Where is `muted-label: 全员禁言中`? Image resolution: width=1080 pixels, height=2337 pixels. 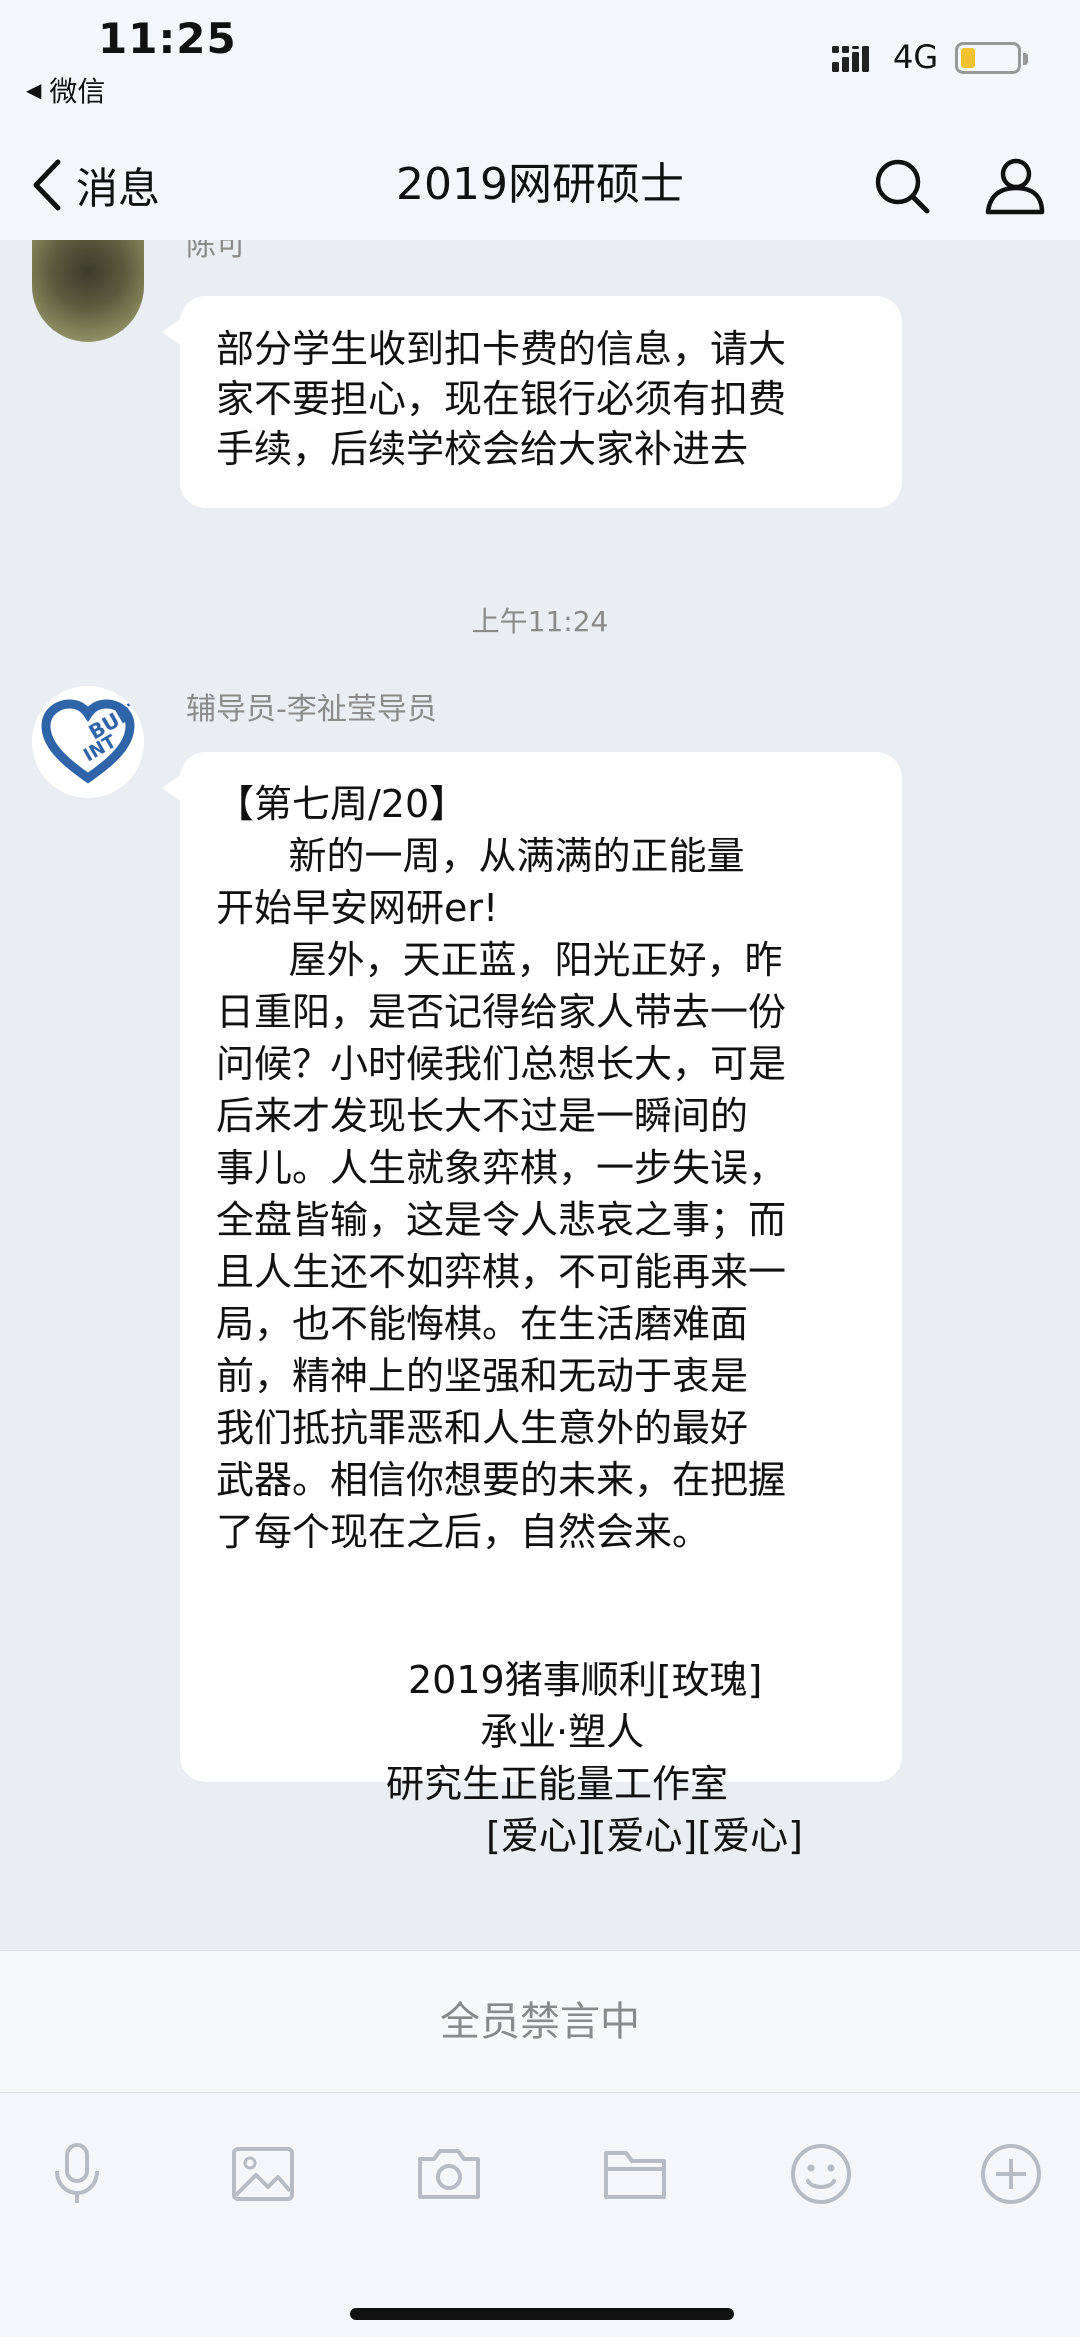 muted-label: 全员禁言中 is located at coordinates (540, 2022).